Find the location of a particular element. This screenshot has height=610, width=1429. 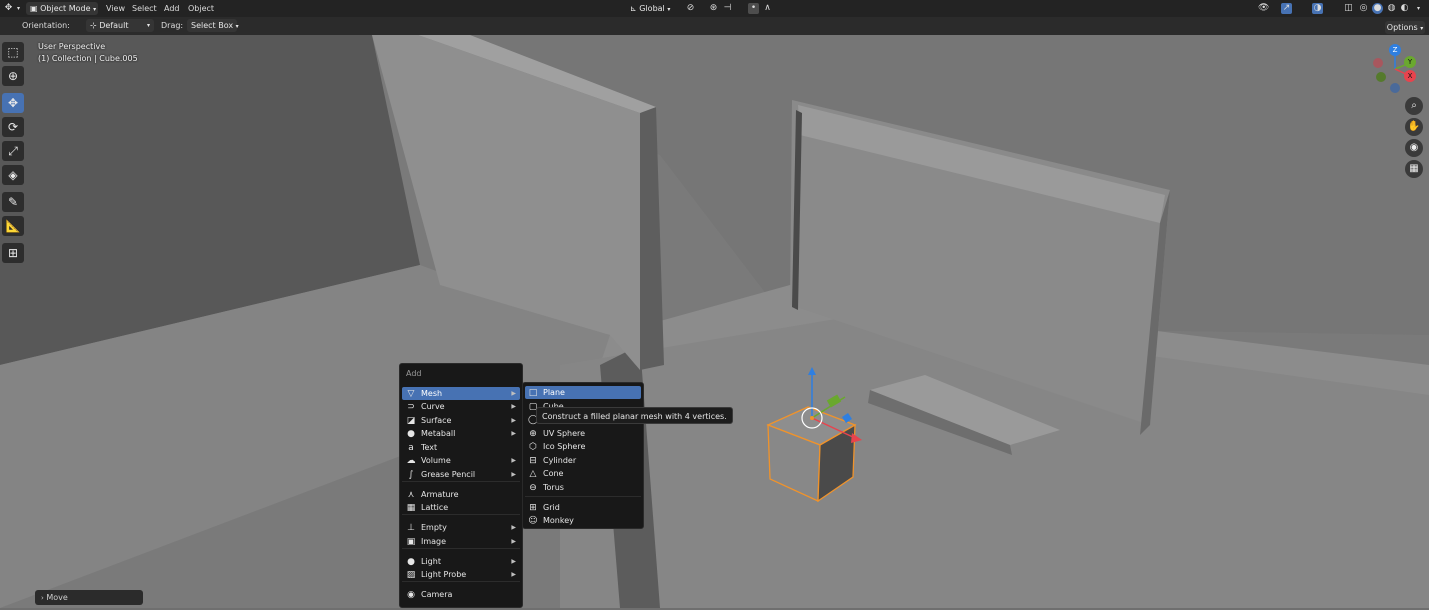

plane-icon: □ is located at coordinates (533, 393).